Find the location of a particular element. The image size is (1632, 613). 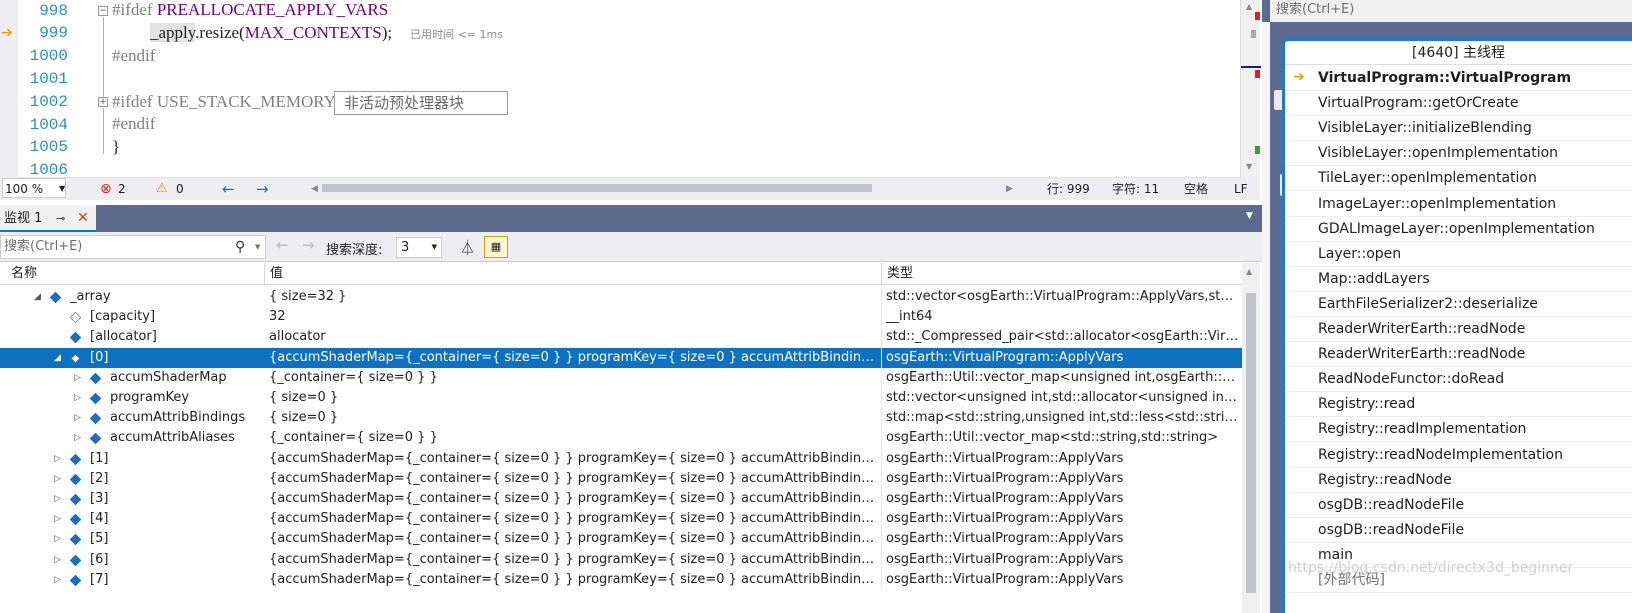

horizontal-scroll-thumb is located at coordinates (597, 188).